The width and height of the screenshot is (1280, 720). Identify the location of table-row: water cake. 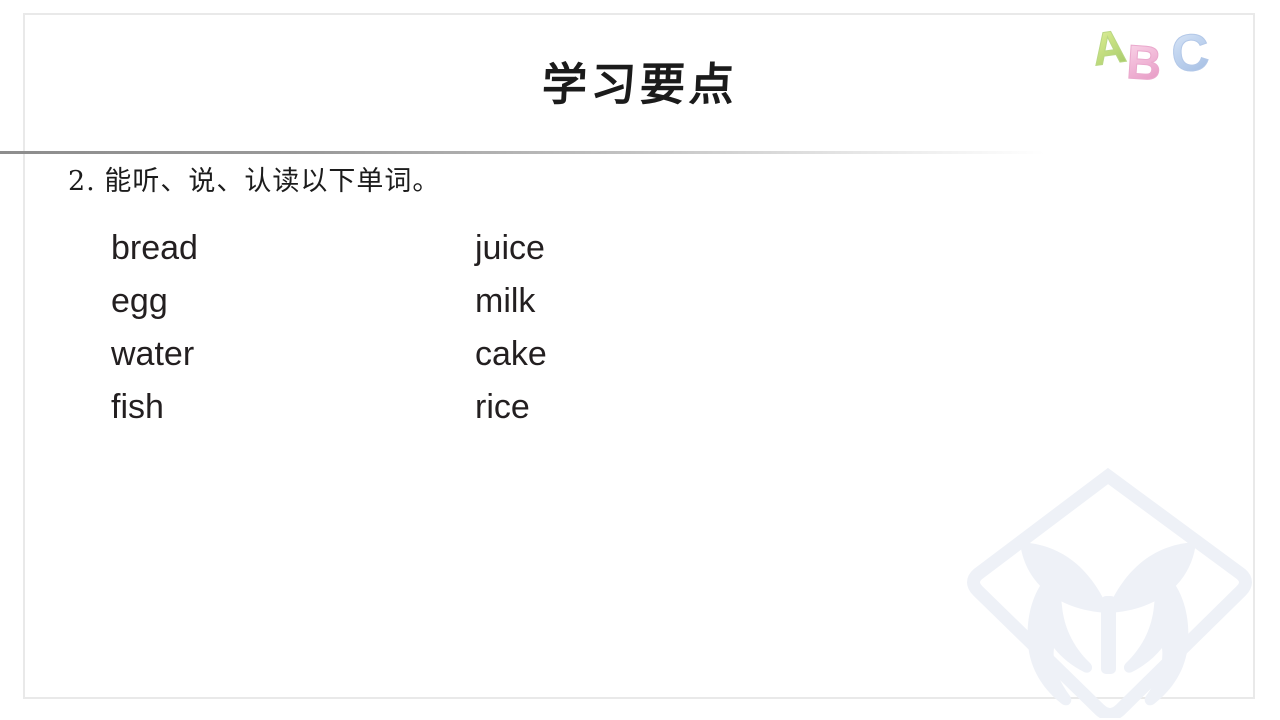
(421, 347).